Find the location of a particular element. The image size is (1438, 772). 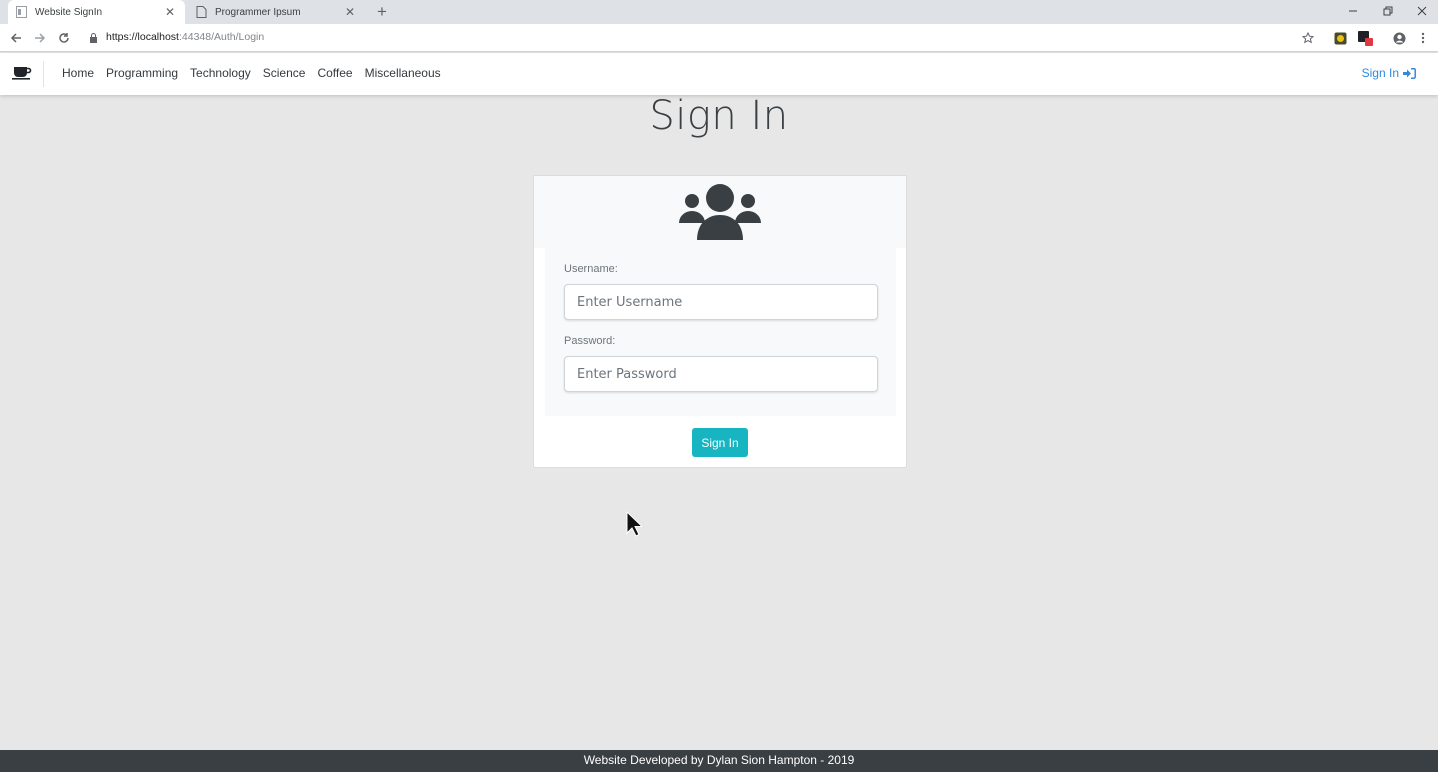

browser-tab-programmer-ipsum: Programmer Ipsum ✕ is located at coordinates (276, 12).